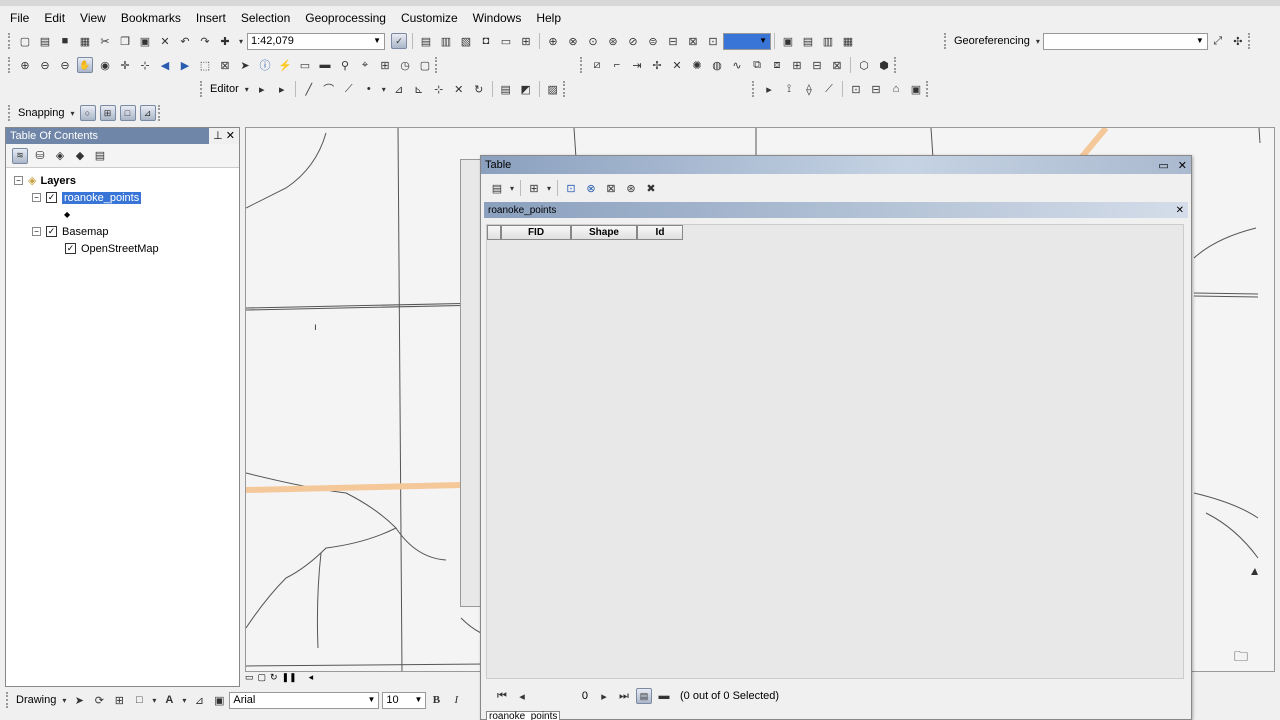  Describe the element at coordinates (349, 89) in the screenshot. I see `trace-icon: ⟋` at that location.